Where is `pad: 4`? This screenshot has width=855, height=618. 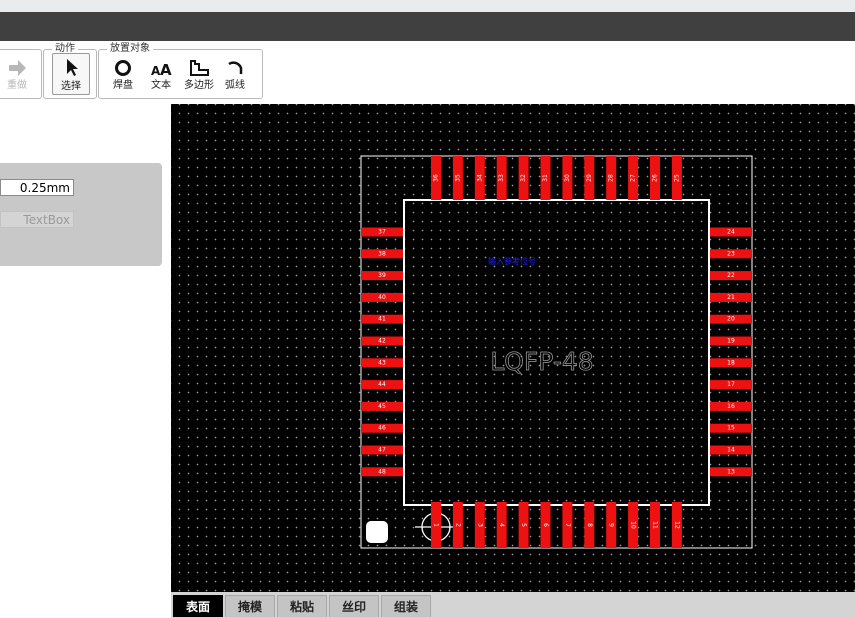
pad: 4 is located at coordinates (501, 525).